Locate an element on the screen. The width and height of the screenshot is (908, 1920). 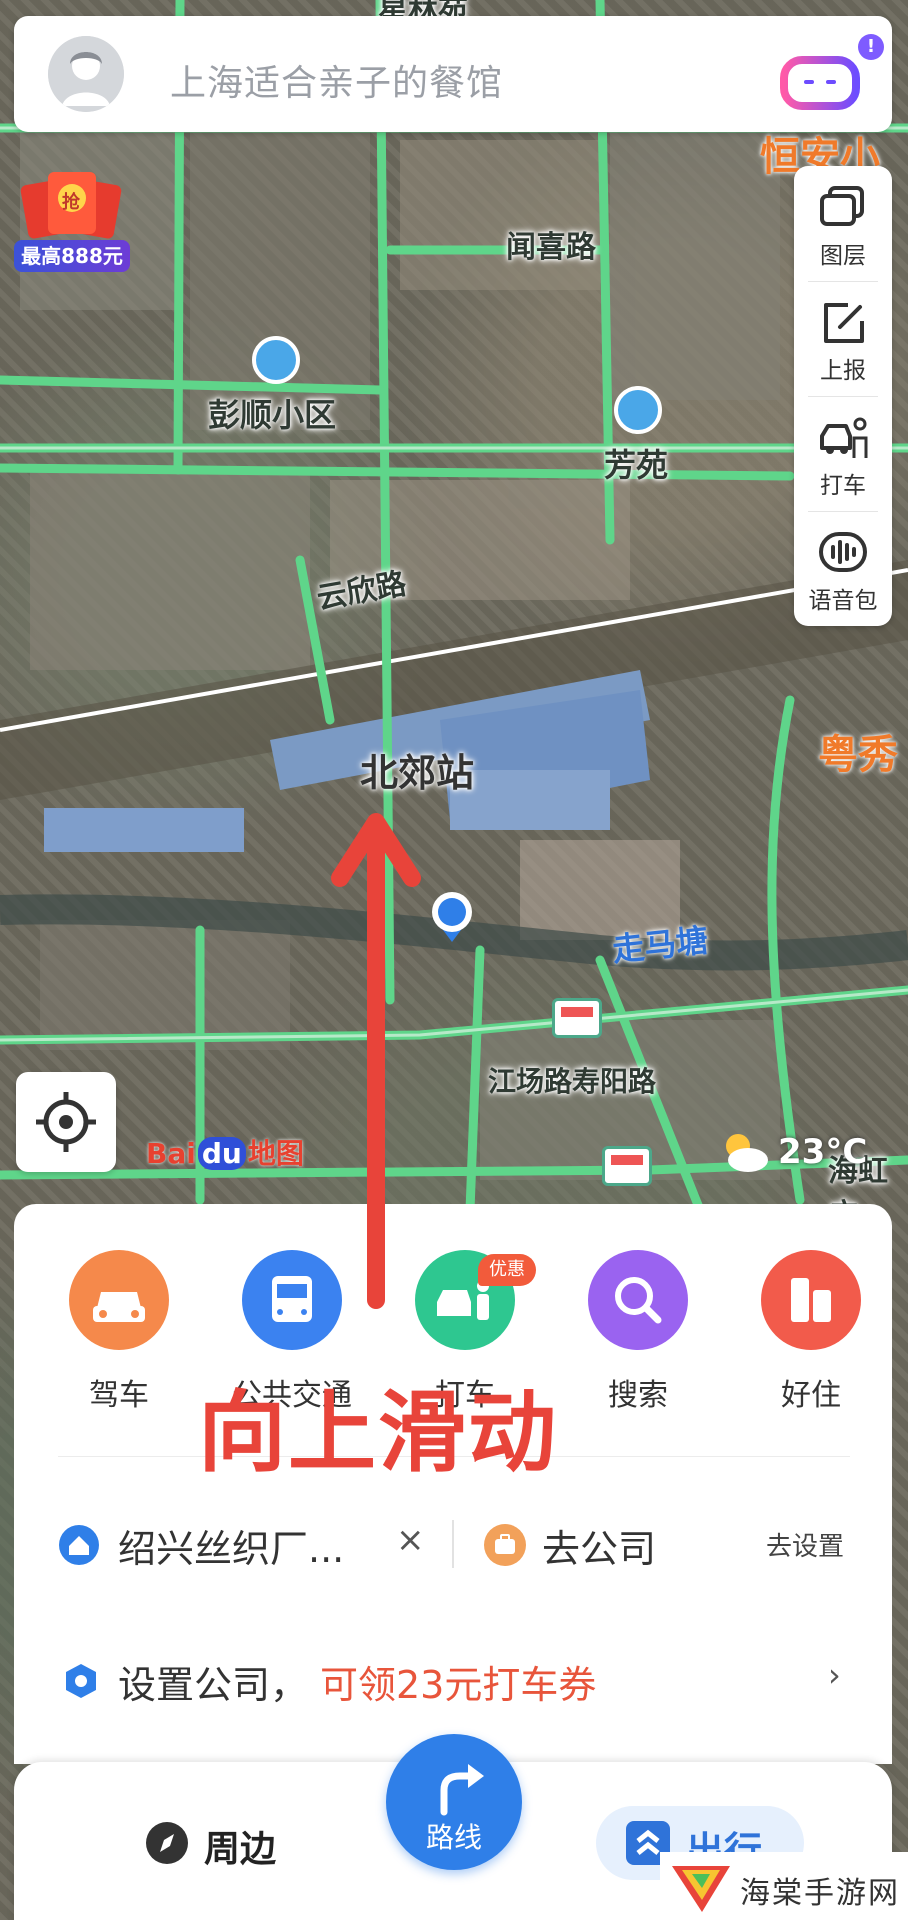
home-icon is located at coordinates (79, 1545).